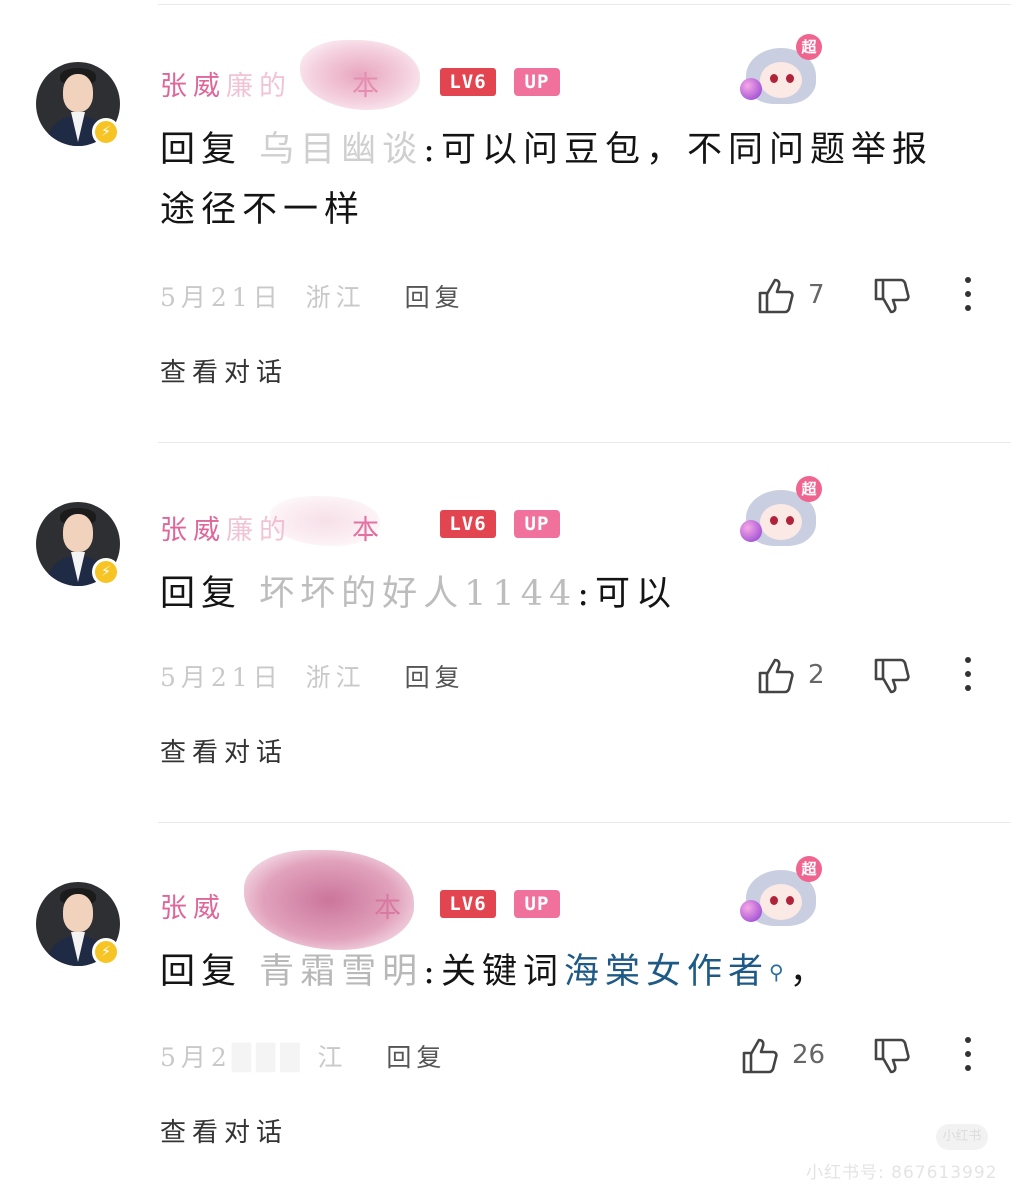 The height and width of the screenshot is (1200, 1011). I want to click on watermark-text: 小红书号: 867613992, so click(902, 1173).